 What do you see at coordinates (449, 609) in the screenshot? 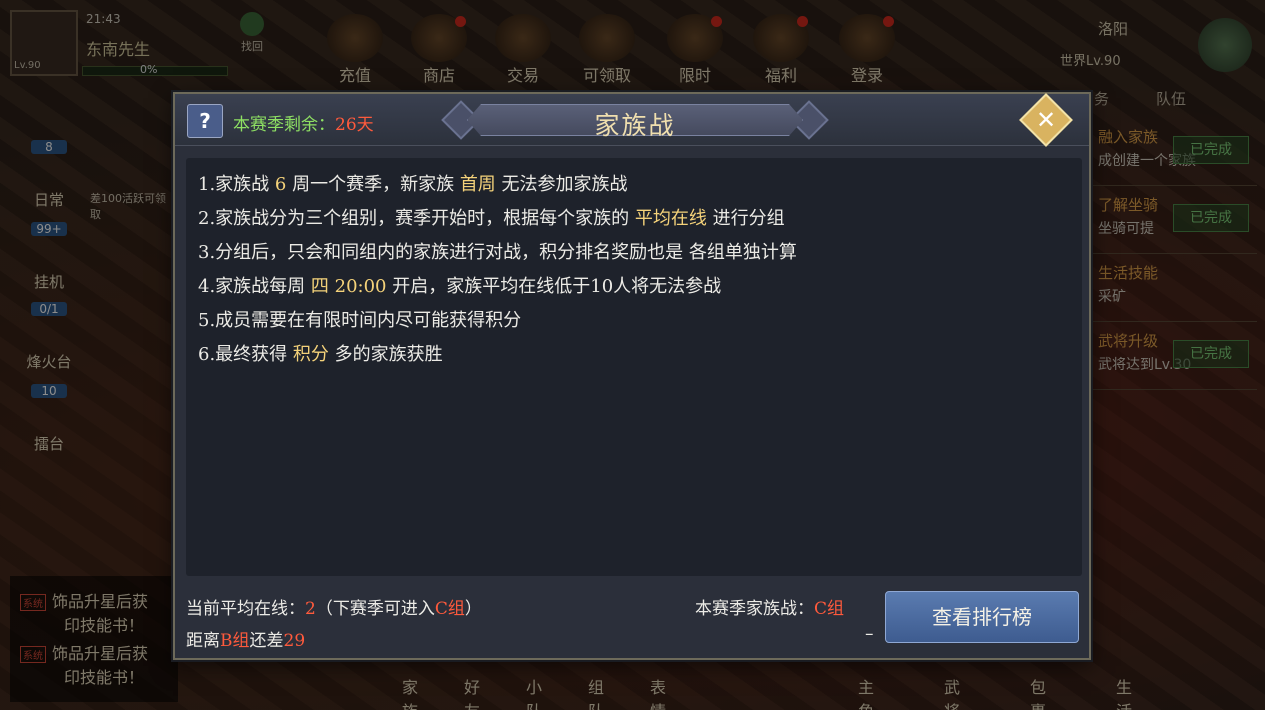
I see `next-season-group: C组` at bounding box center [449, 609].